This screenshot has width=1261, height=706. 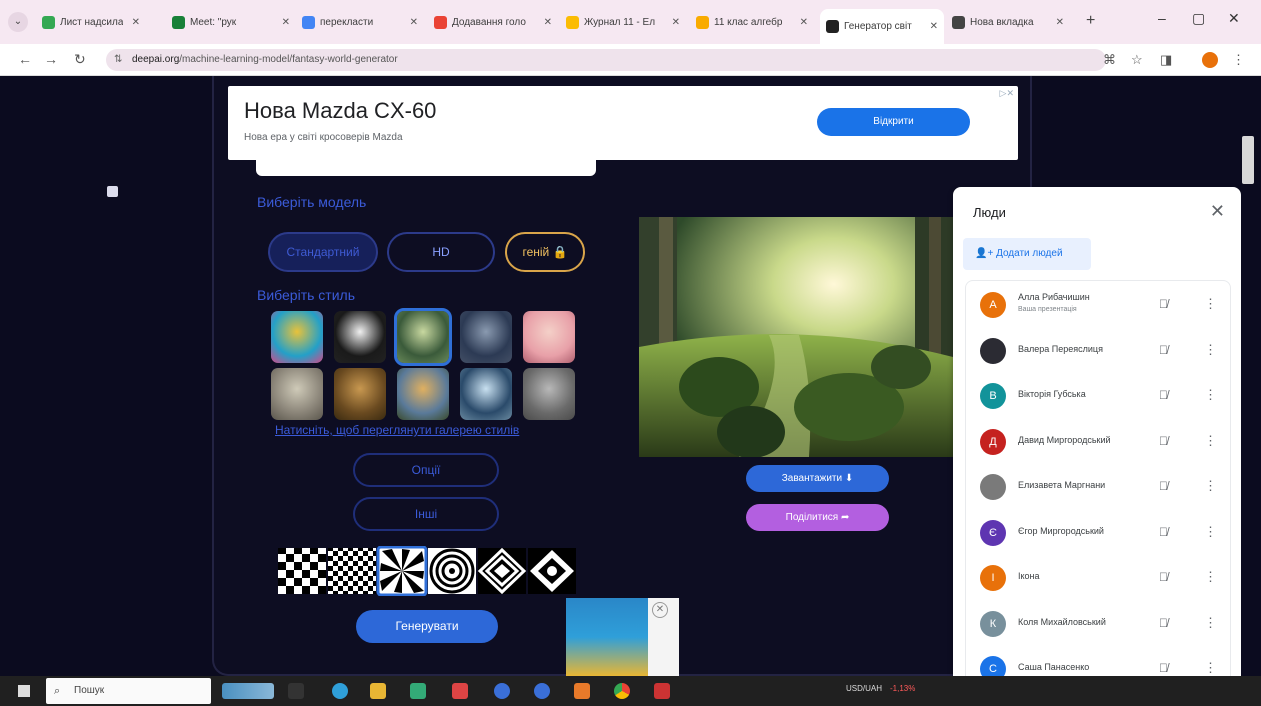 What do you see at coordinates (1217, 211) in the screenshot?
I see `close-panel-icon: ✕` at bounding box center [1217, 211].